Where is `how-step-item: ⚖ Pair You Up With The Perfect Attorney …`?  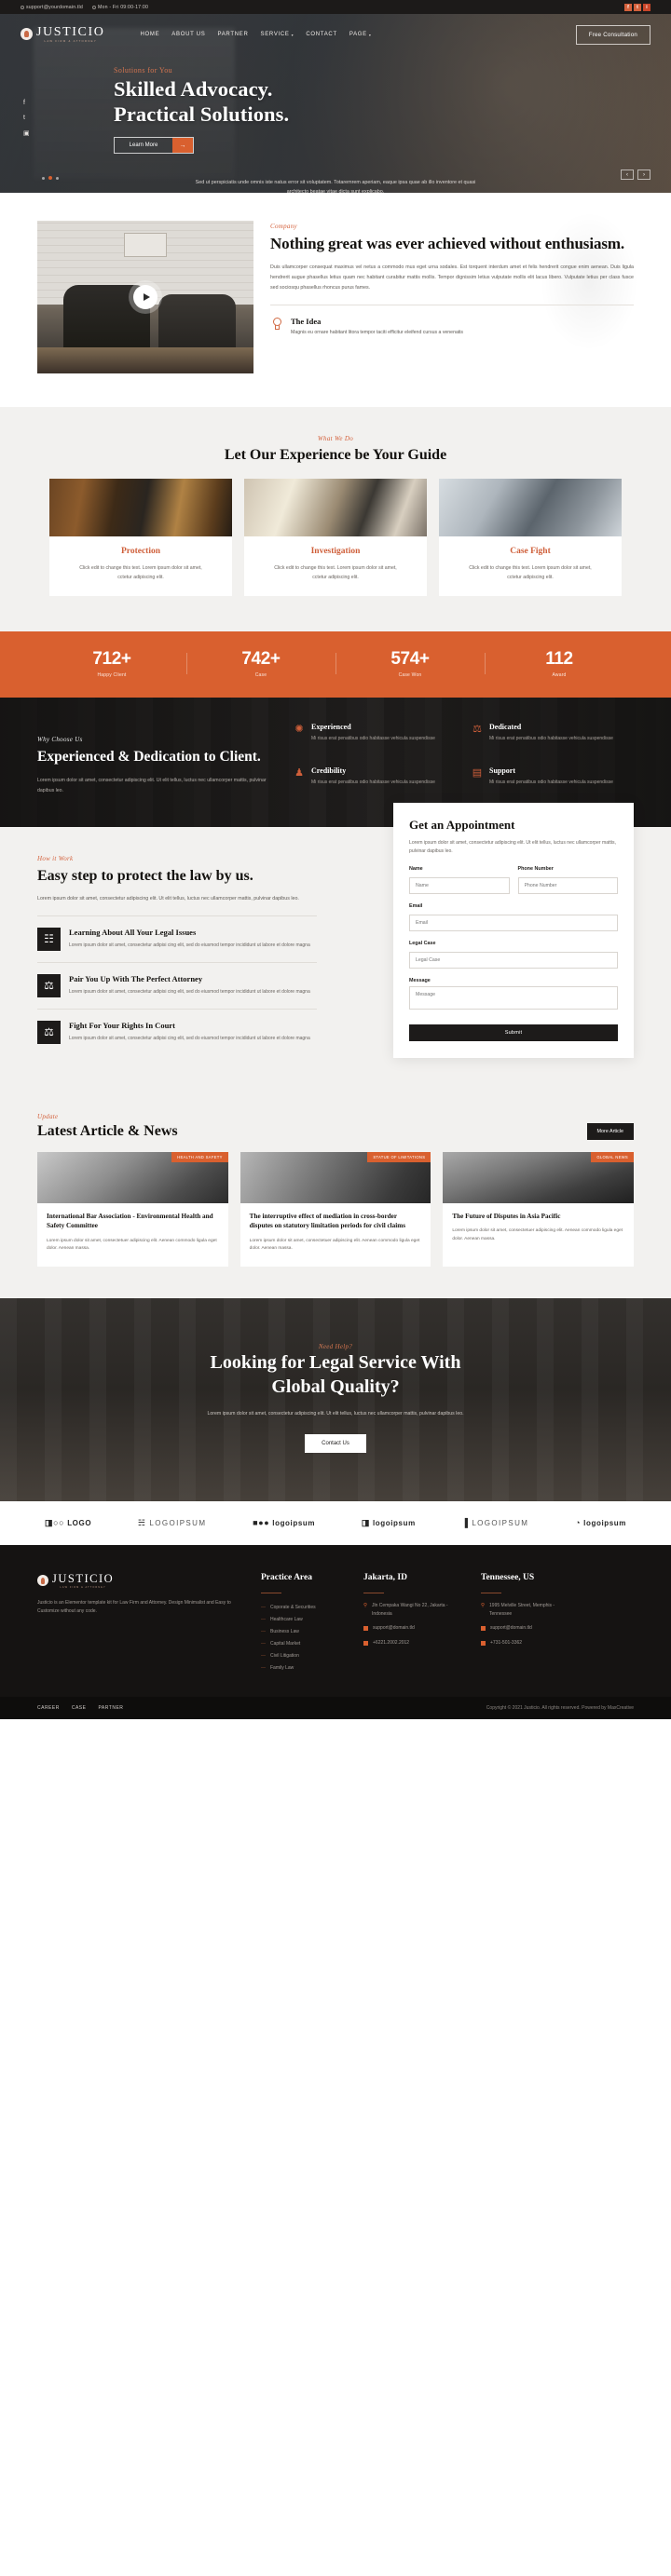 how-step-item: ⚖ Pair You Up With The Perfect Attorney … is located at coordinates (177, 985).